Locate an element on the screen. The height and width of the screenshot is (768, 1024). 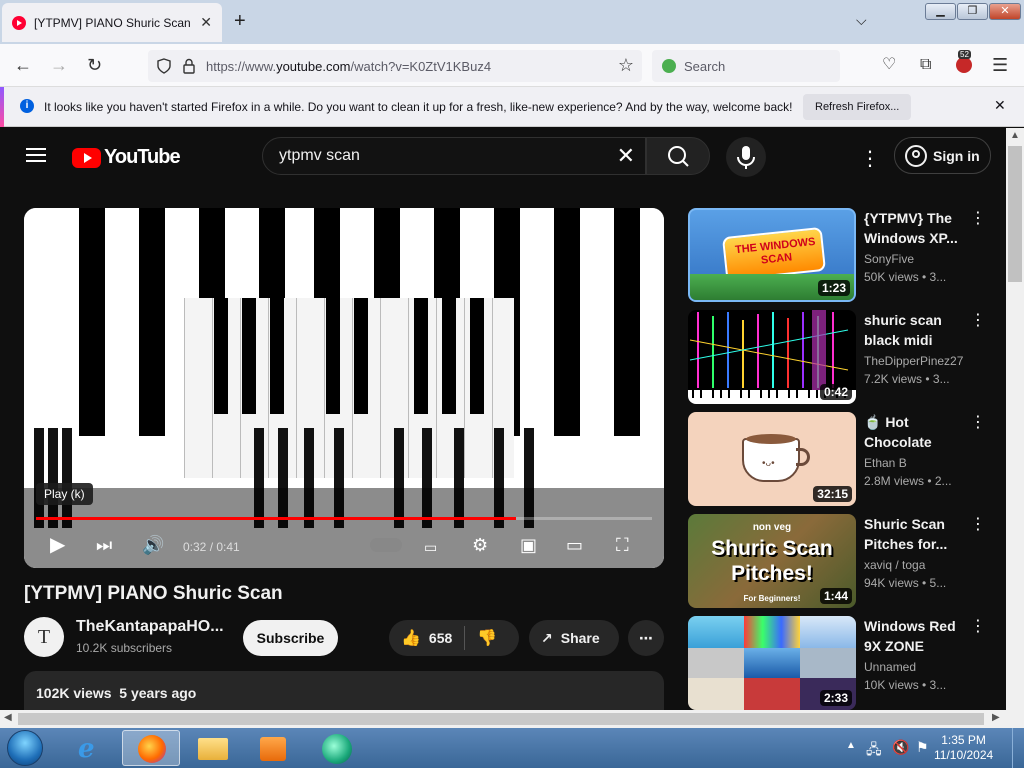
extensions-puzzle-icon: ⧉ is located at coordinates (925, 65).